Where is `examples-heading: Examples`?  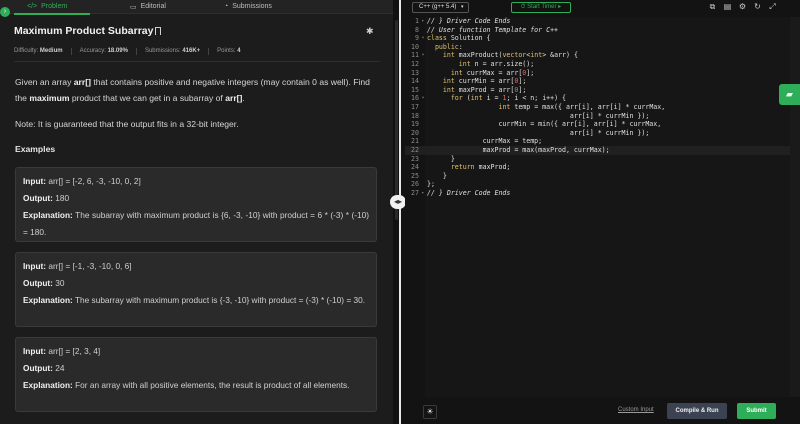
examples-heading: Examples is located at coordinates (35, 149).